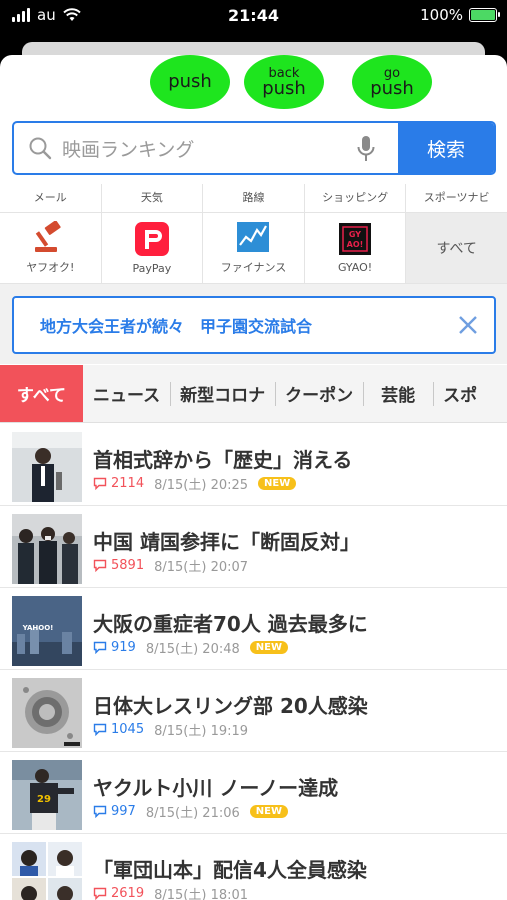 The width and height of the screenshot is (507, 900). Describe the element at coordinates (44, 799) in the screenshot. I see `svg-text: 29` at that location.